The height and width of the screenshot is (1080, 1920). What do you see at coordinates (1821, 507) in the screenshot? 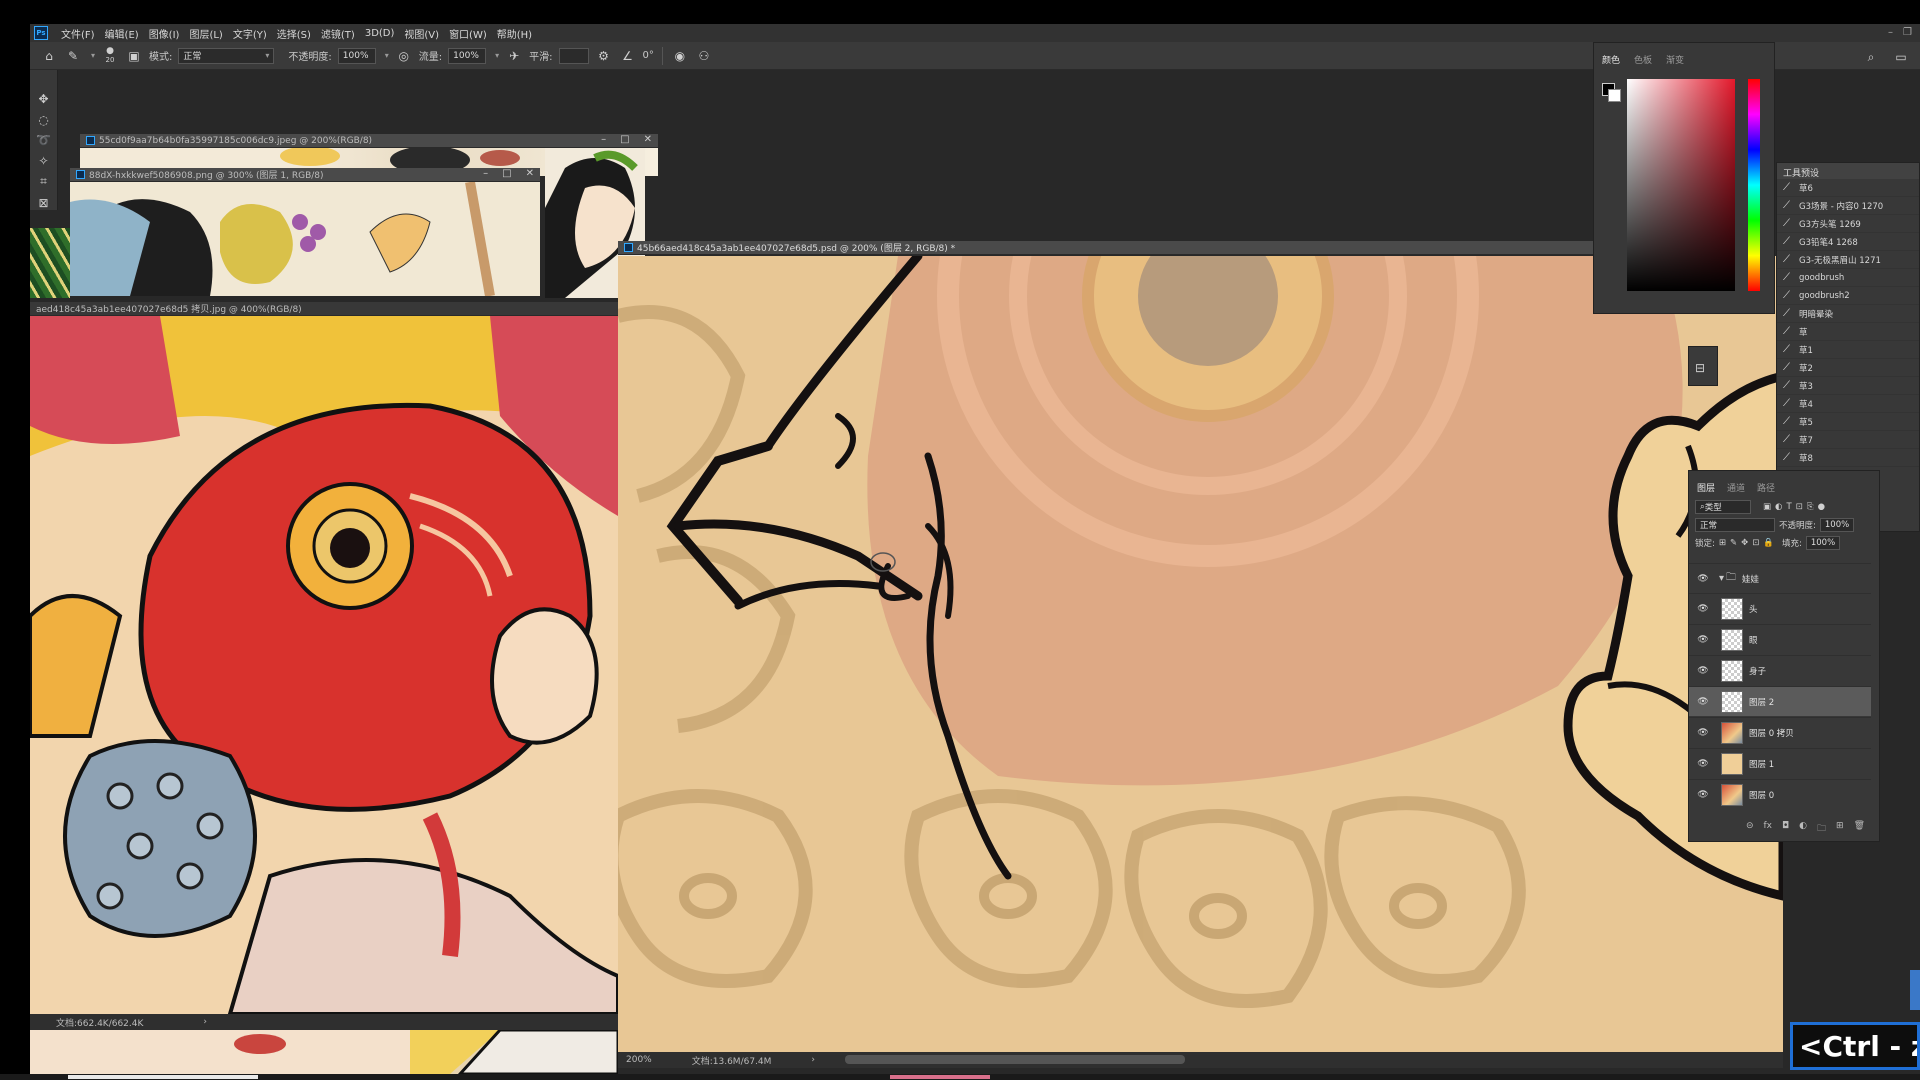
I see `filter-toggle-icon: ●` at bounding box center [1821, 507].